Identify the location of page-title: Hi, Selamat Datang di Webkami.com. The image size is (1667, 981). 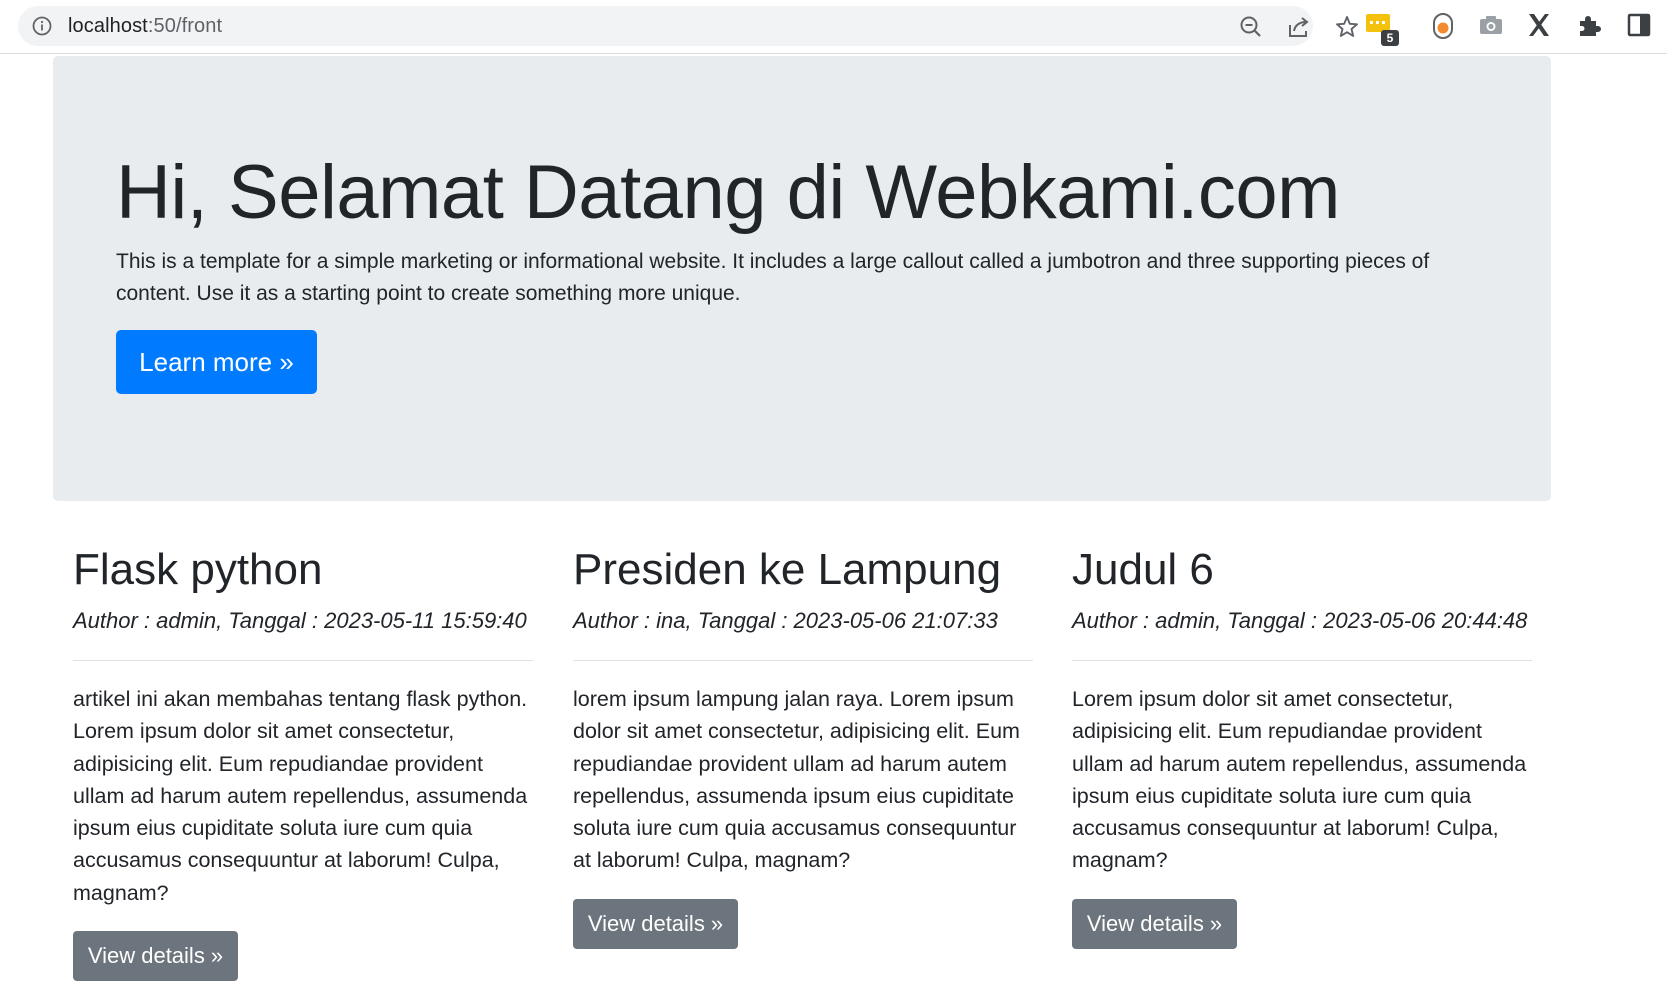
(728, 192).